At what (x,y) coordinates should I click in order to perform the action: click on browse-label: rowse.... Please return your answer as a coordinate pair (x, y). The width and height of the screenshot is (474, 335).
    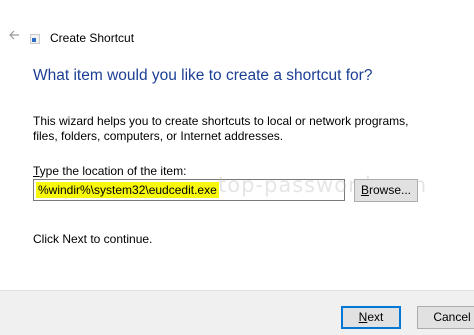
    Looking at the image, I should click on (390, 190).